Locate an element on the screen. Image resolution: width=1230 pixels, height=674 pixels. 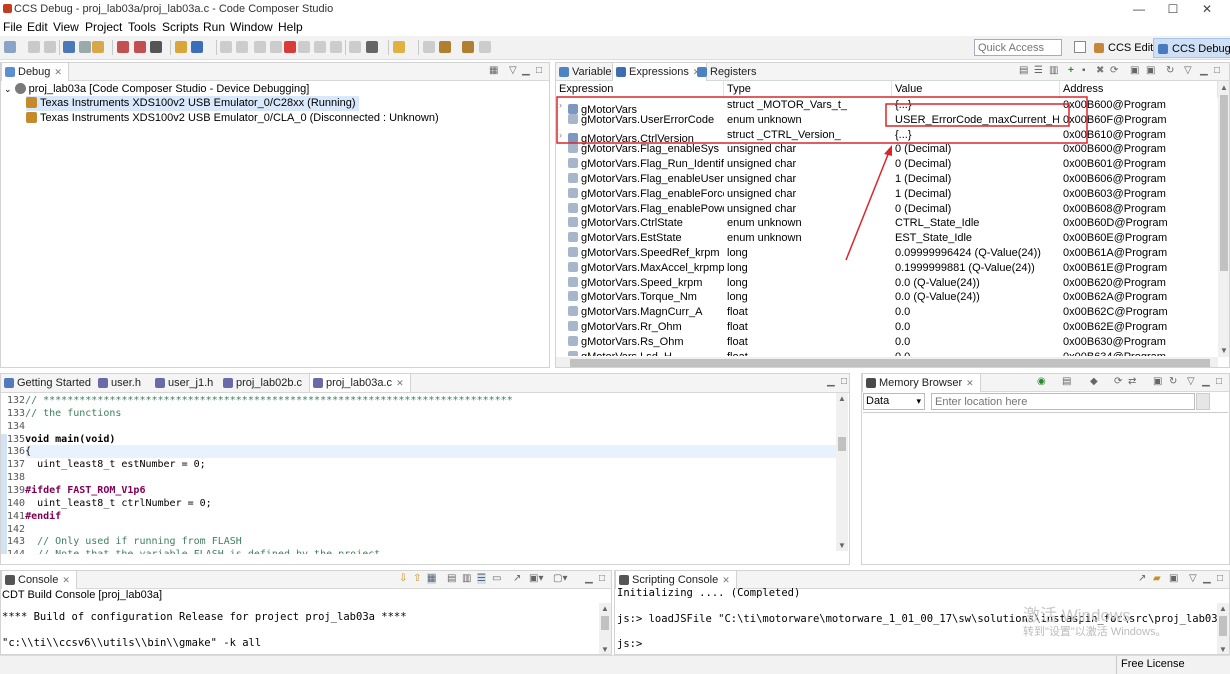
tab-memory-browser: Memory Browser ✕ is located at coordinates (921, 383).